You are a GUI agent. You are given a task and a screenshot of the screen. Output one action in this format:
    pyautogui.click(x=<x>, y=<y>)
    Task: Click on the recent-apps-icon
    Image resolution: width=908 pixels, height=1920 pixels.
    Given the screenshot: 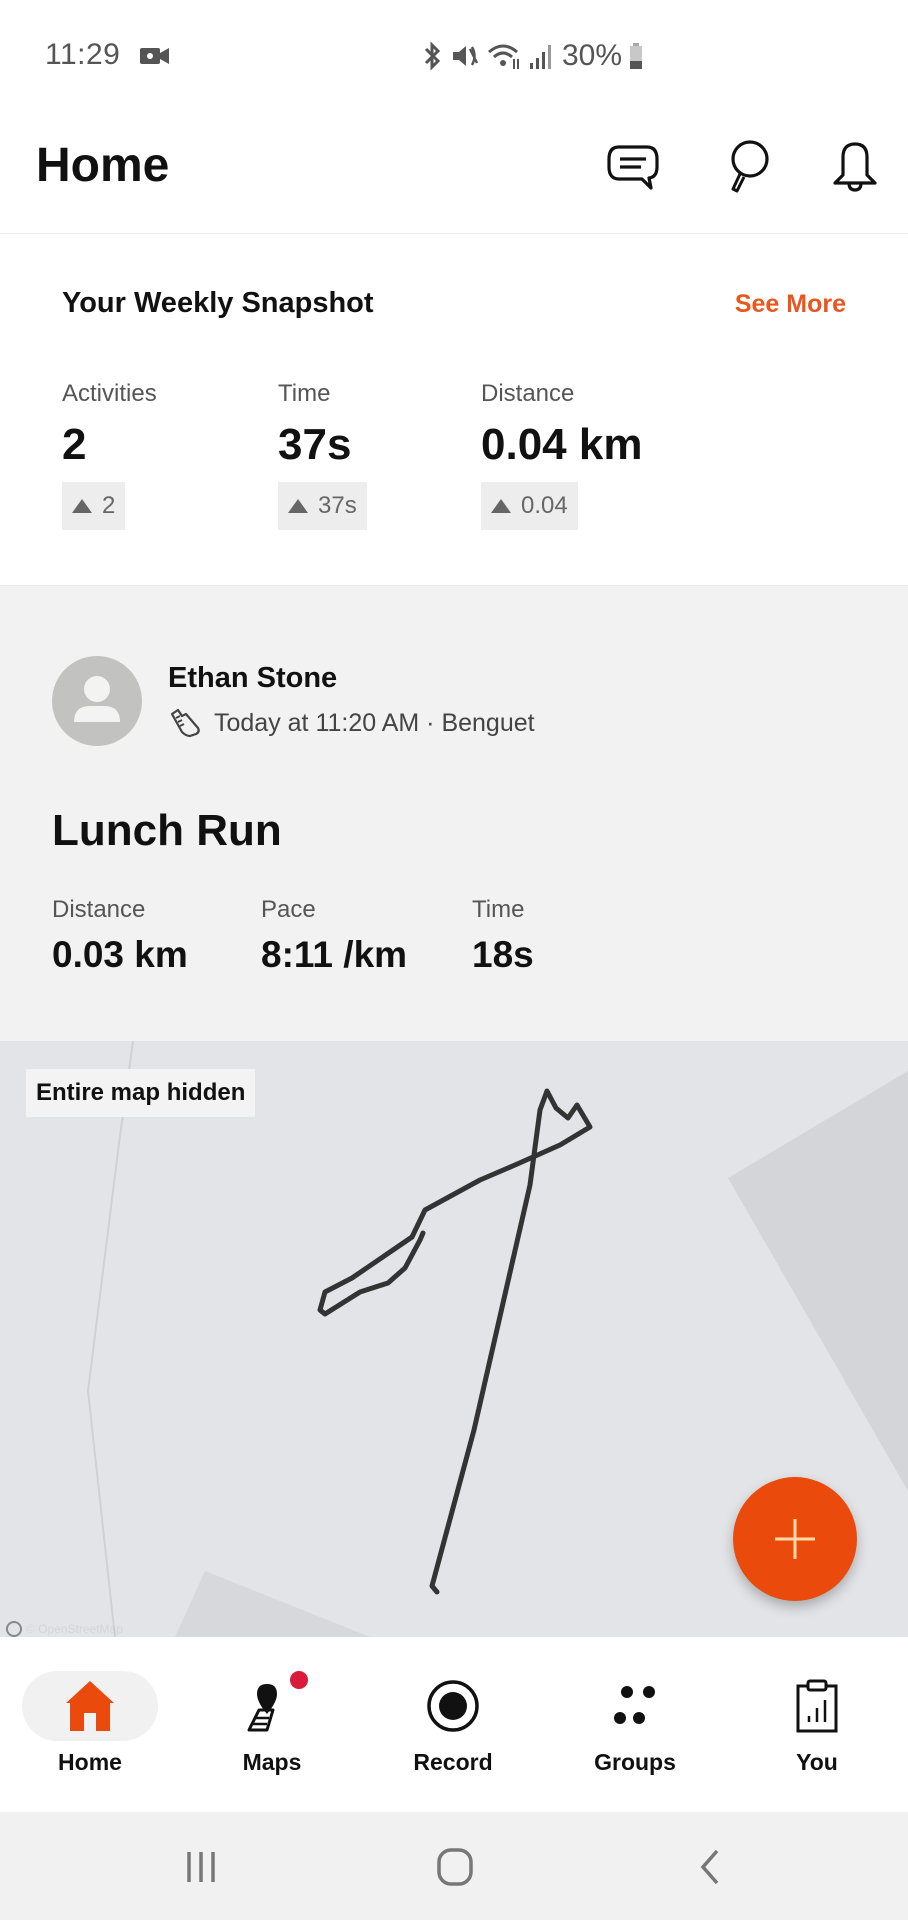 What is the action you would take?
    pyautogui.click(x=201, y=1867)
    